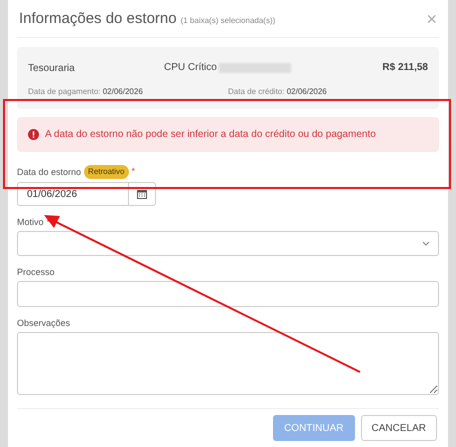  Describe the element at coordinates (30, 222) in the screenshot. I see `field-label: Motivo` at that location.